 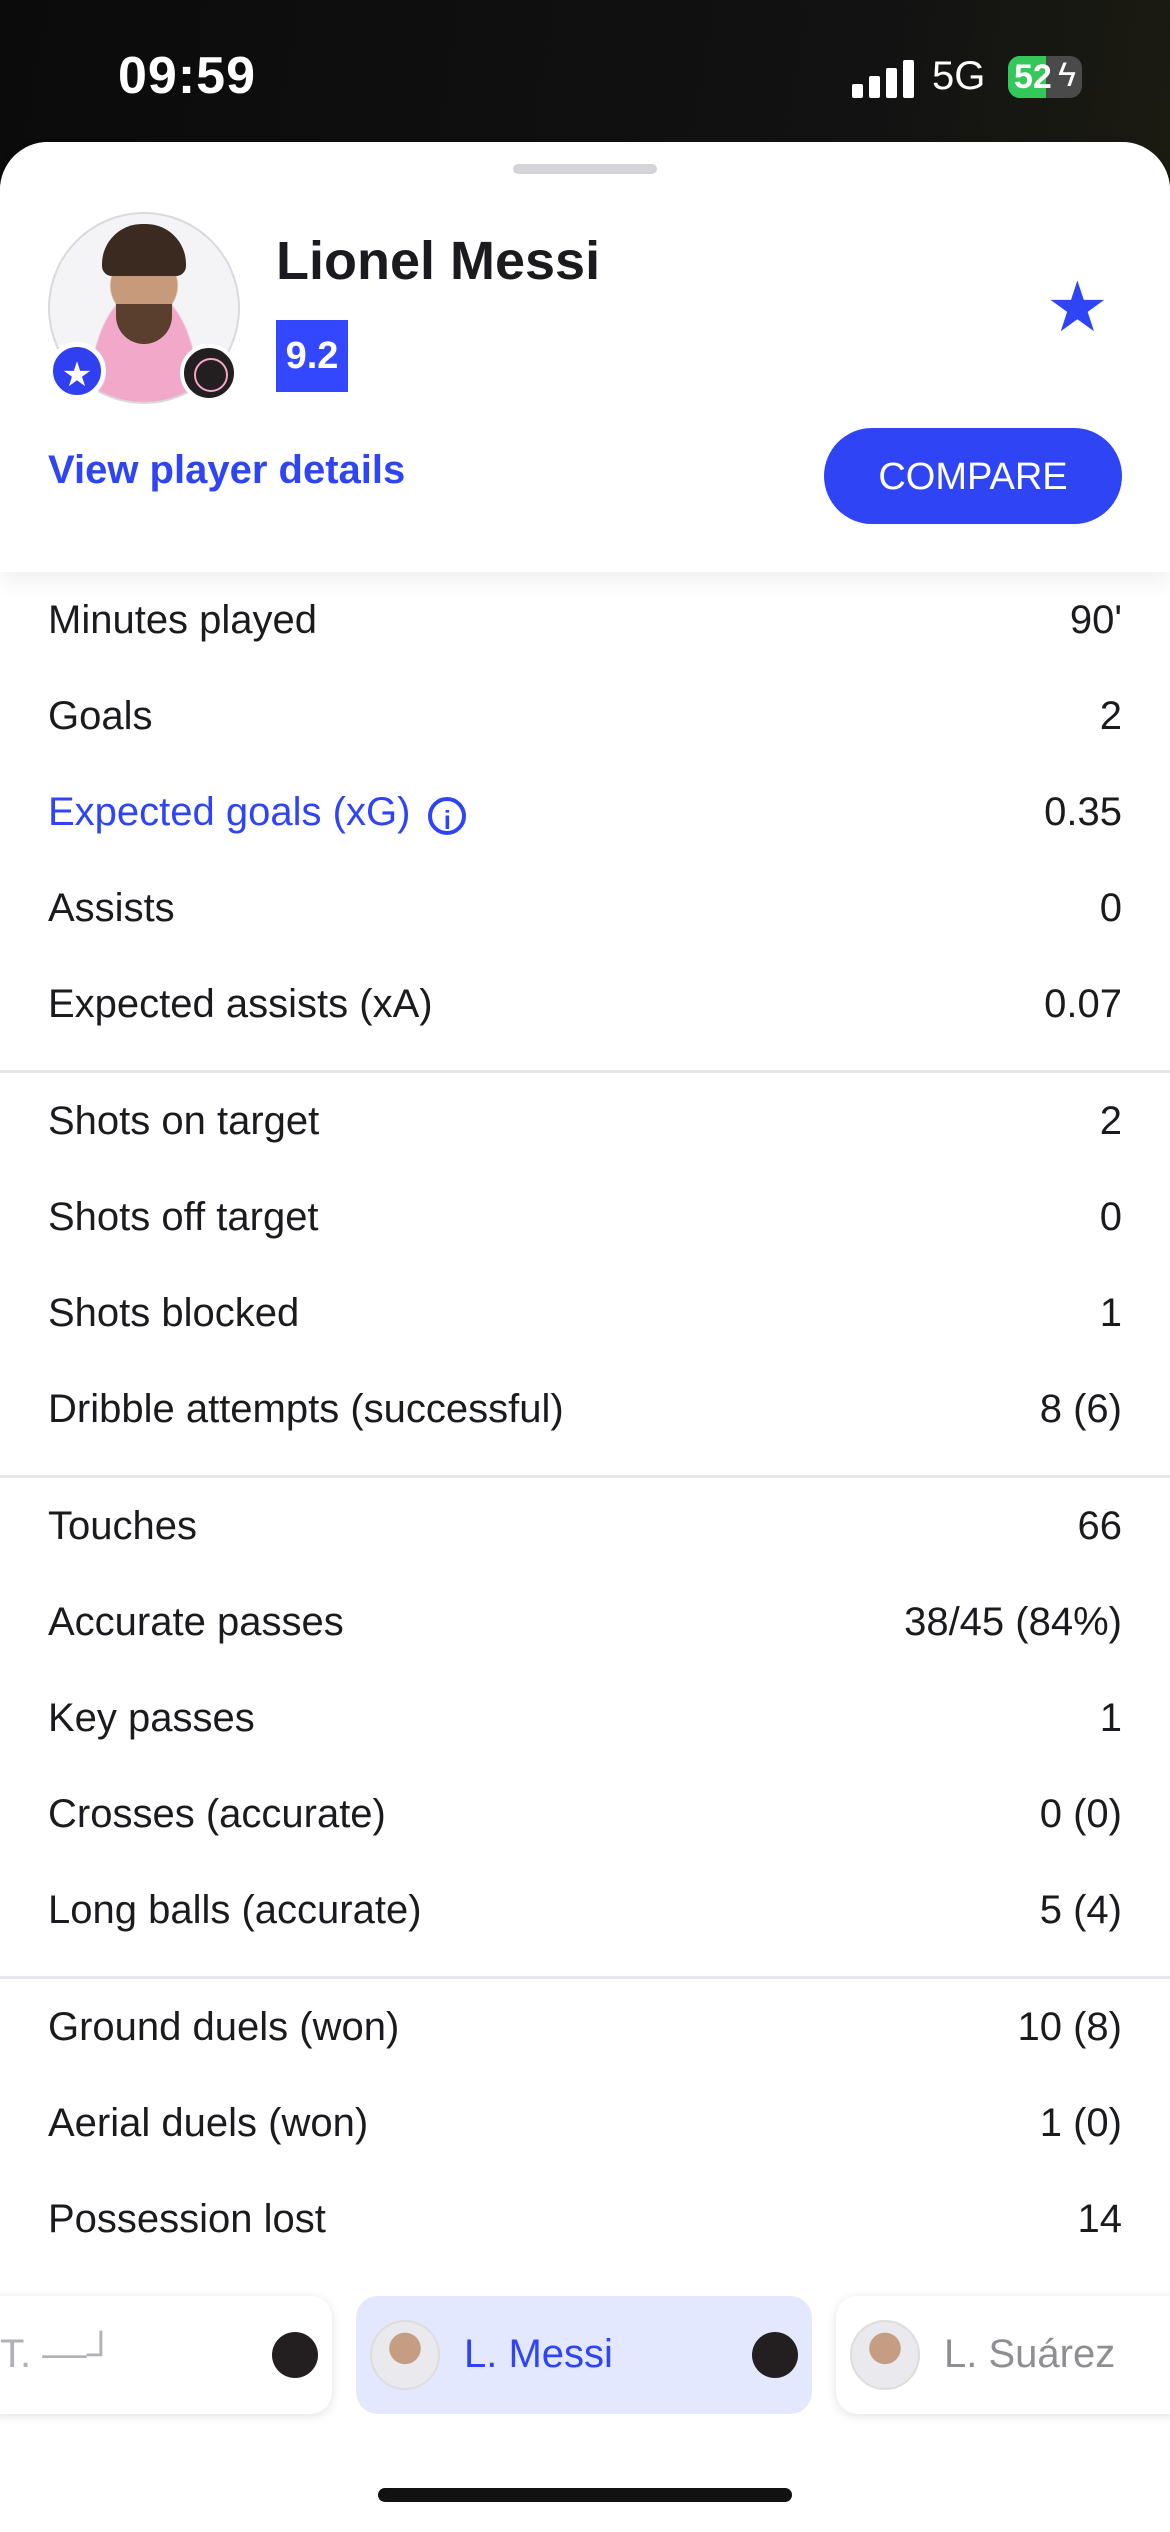 I want to click on stat-label: Assists, so click(x=111, y=908).